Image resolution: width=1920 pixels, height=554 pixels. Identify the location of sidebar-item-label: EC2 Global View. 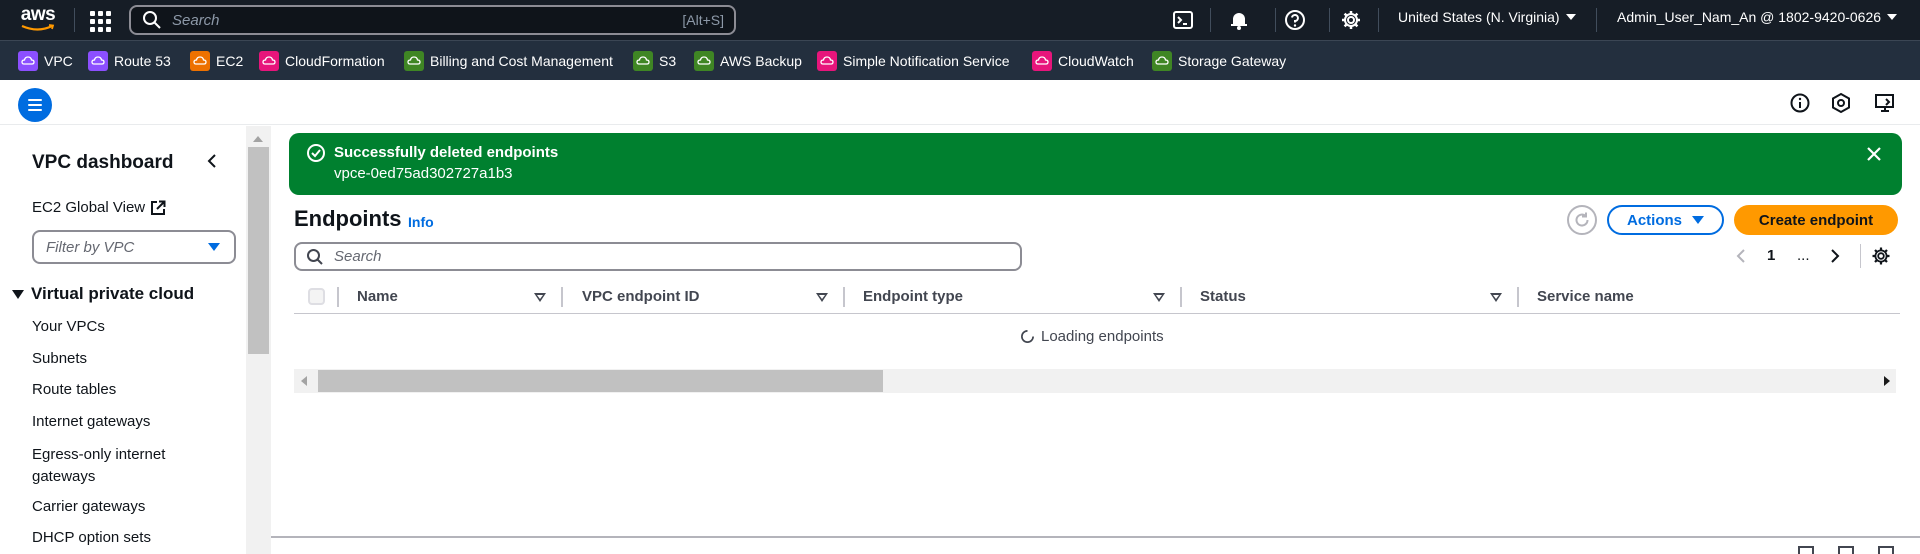
(89, 207).